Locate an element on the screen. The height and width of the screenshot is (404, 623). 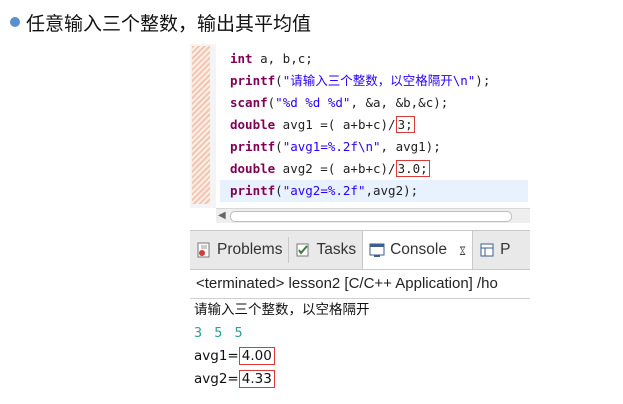
code-line-7: printf("avg2=%.2f",avg2); is located at coordinates (374, 191).